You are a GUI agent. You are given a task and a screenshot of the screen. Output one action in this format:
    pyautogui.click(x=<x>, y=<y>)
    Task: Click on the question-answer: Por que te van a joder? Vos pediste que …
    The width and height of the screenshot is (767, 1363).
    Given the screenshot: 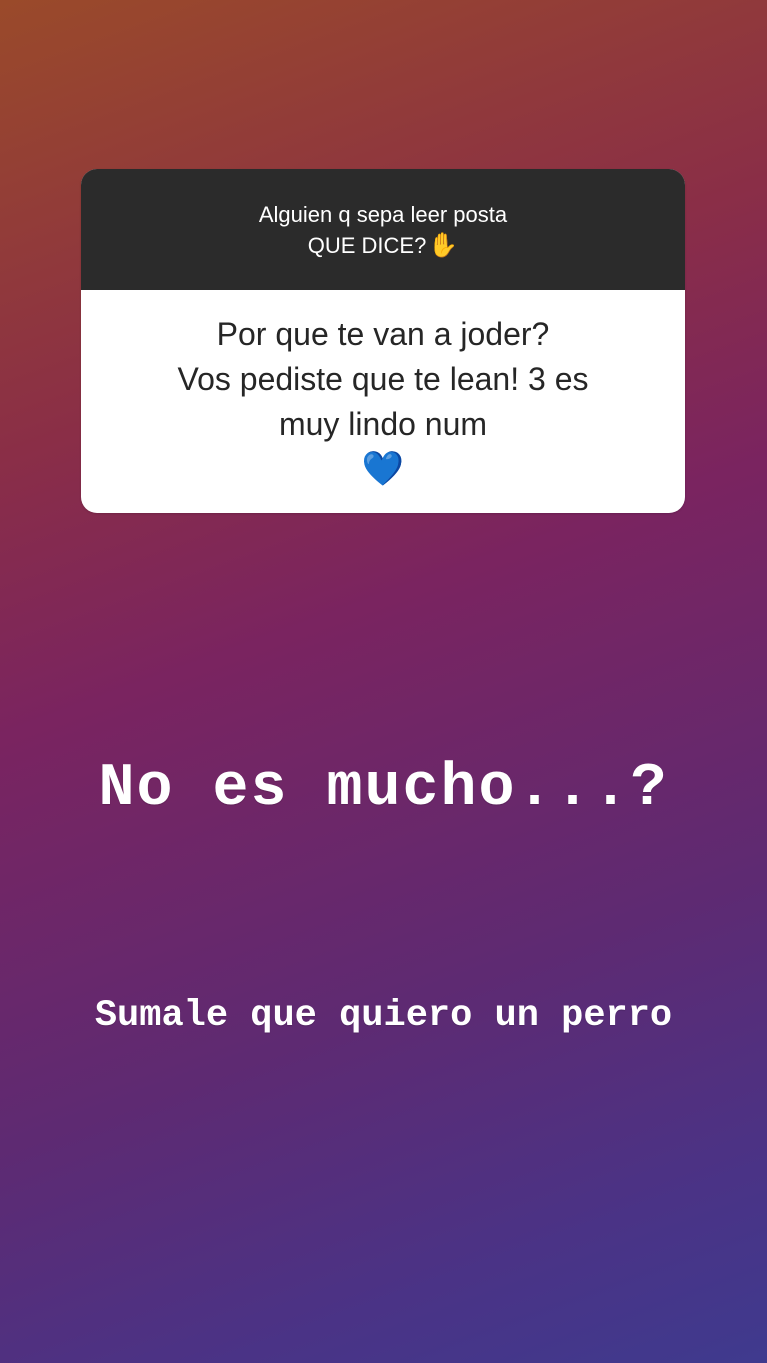 What is the action you would take?
    pyautogui.click(x=383, y=401)
    